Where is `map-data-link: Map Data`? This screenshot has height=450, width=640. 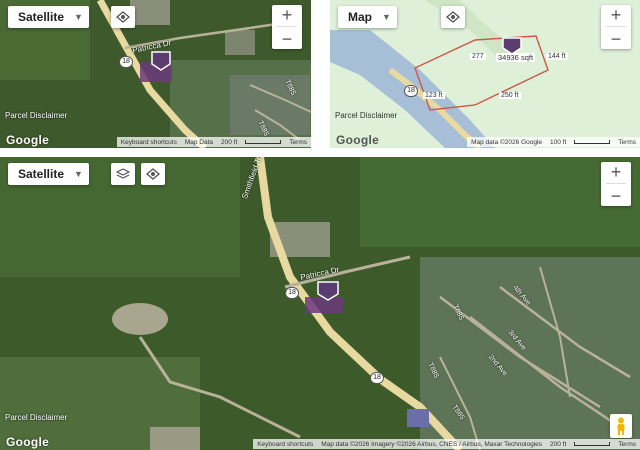 map-data-link: Map Data is located at coordinates (199, 142).